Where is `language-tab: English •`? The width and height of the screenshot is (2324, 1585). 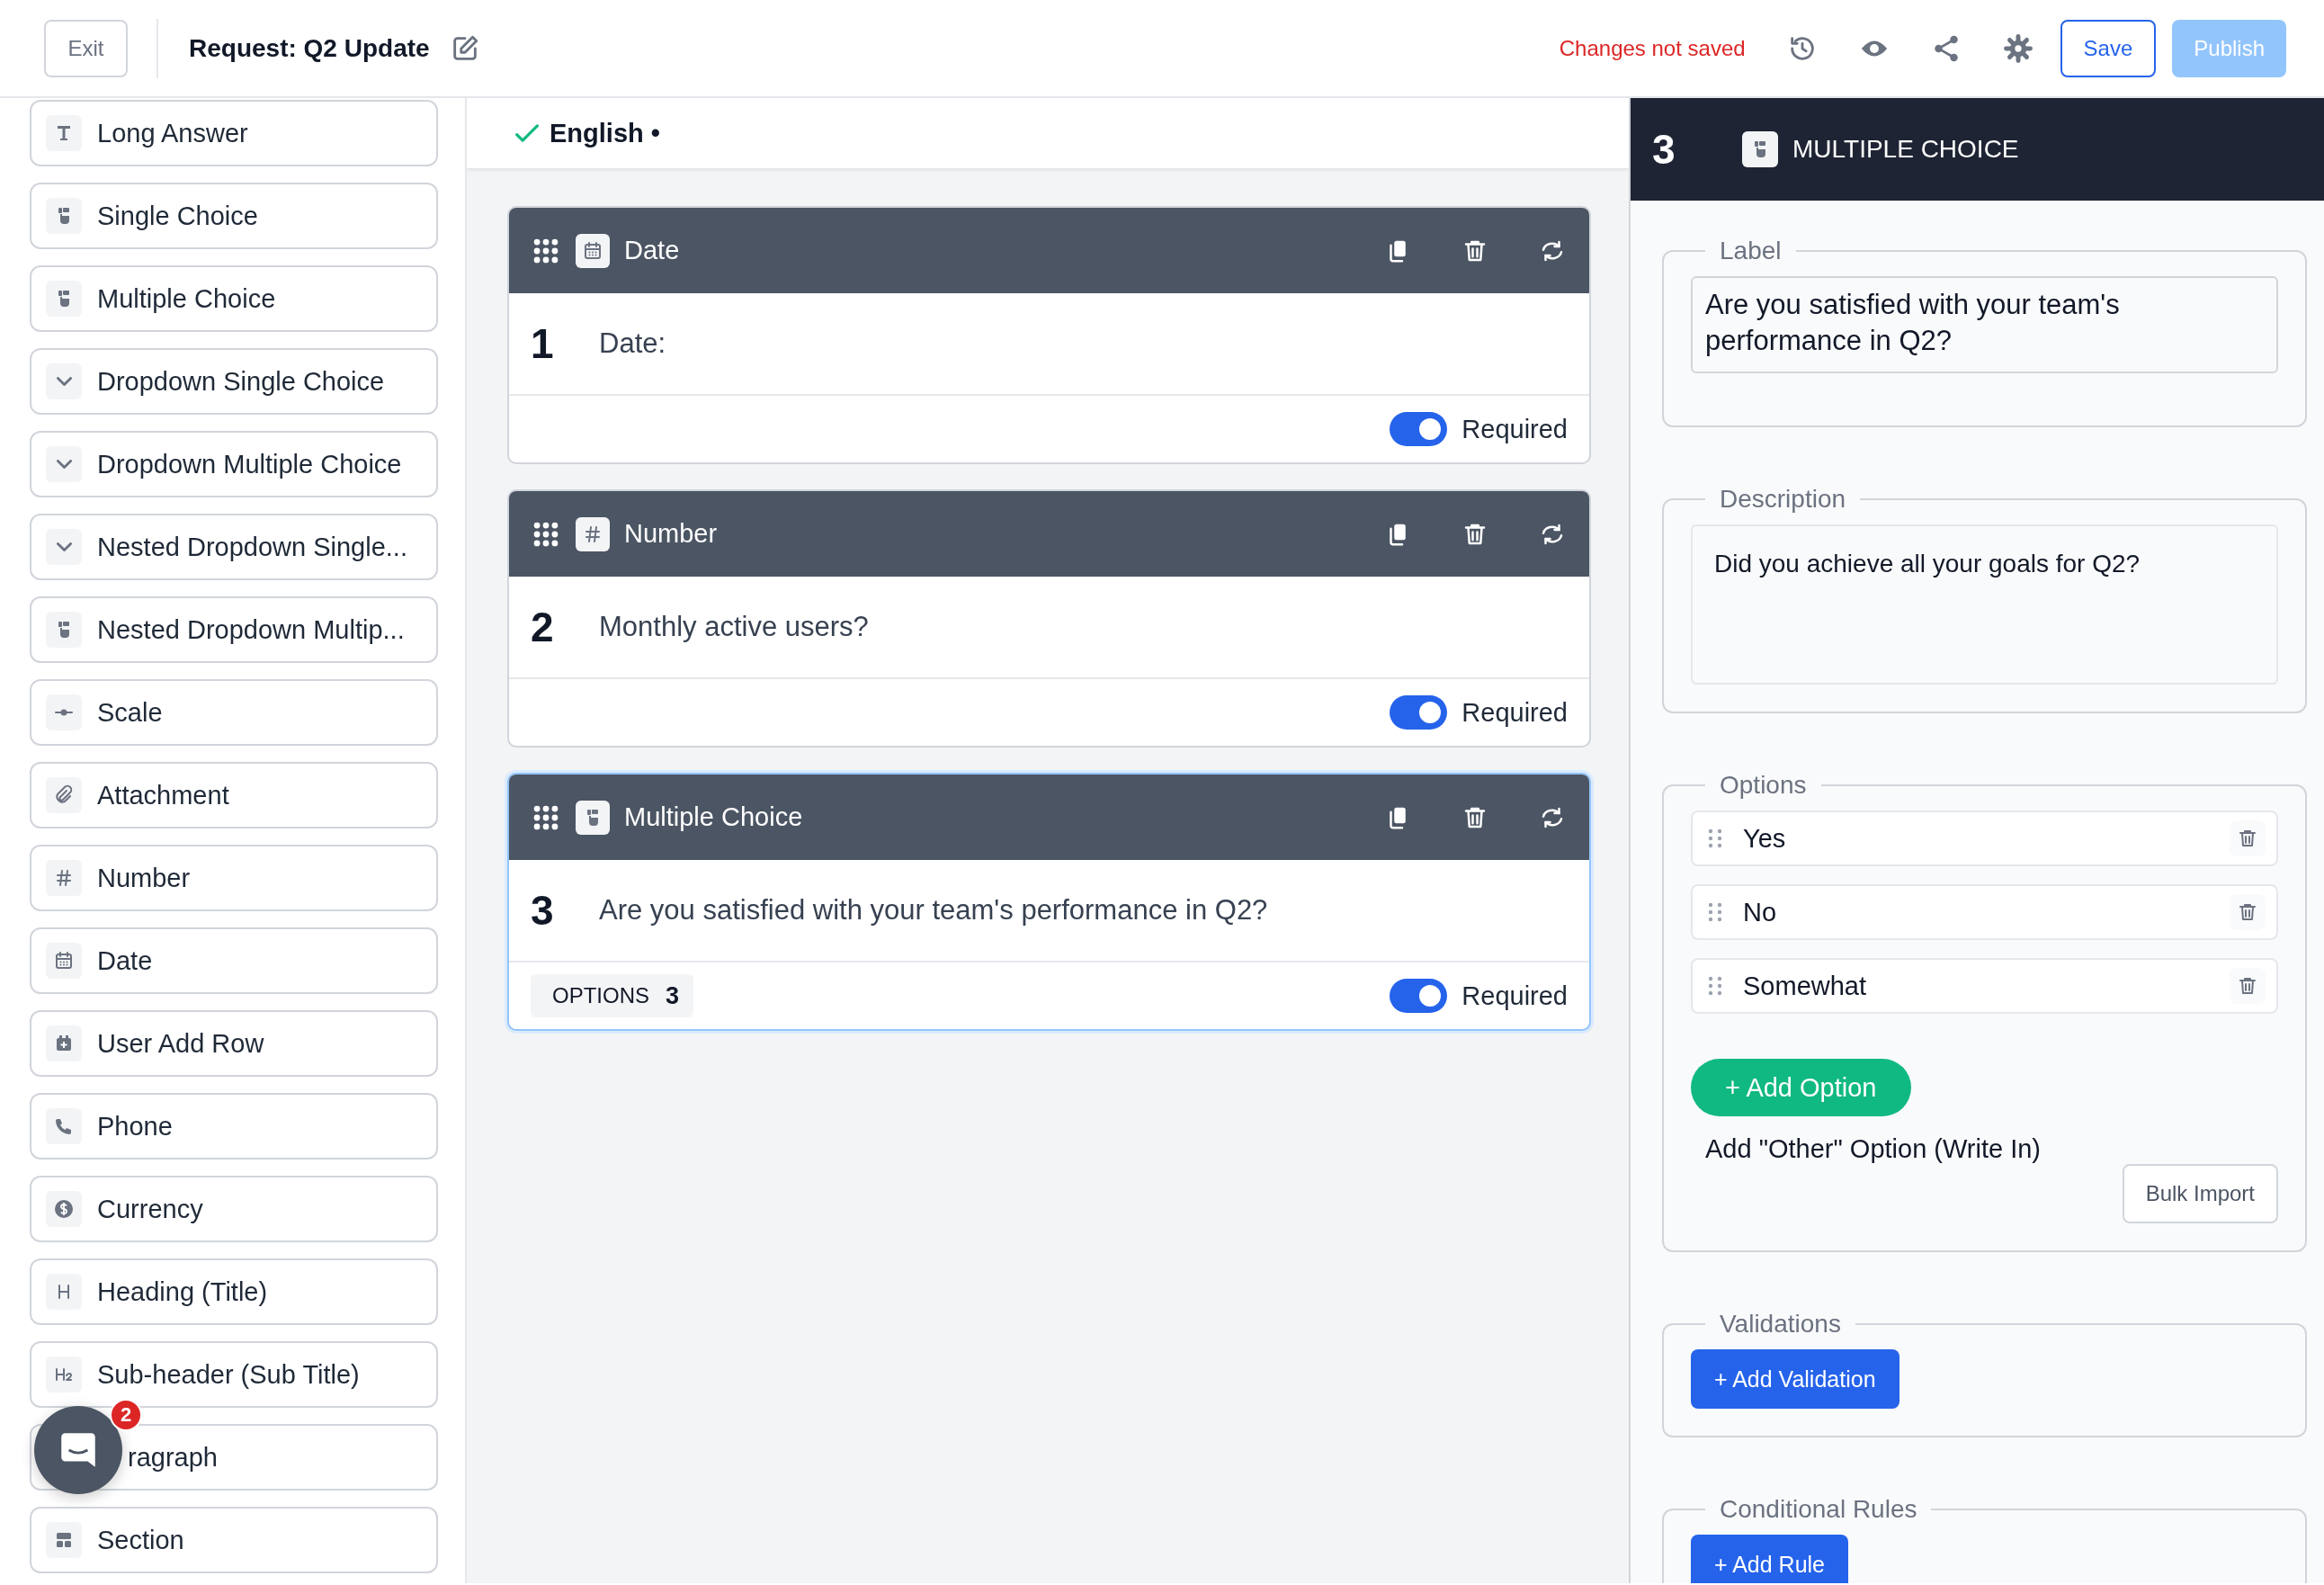 language-tab: English • is located at coordinates (605, 133).